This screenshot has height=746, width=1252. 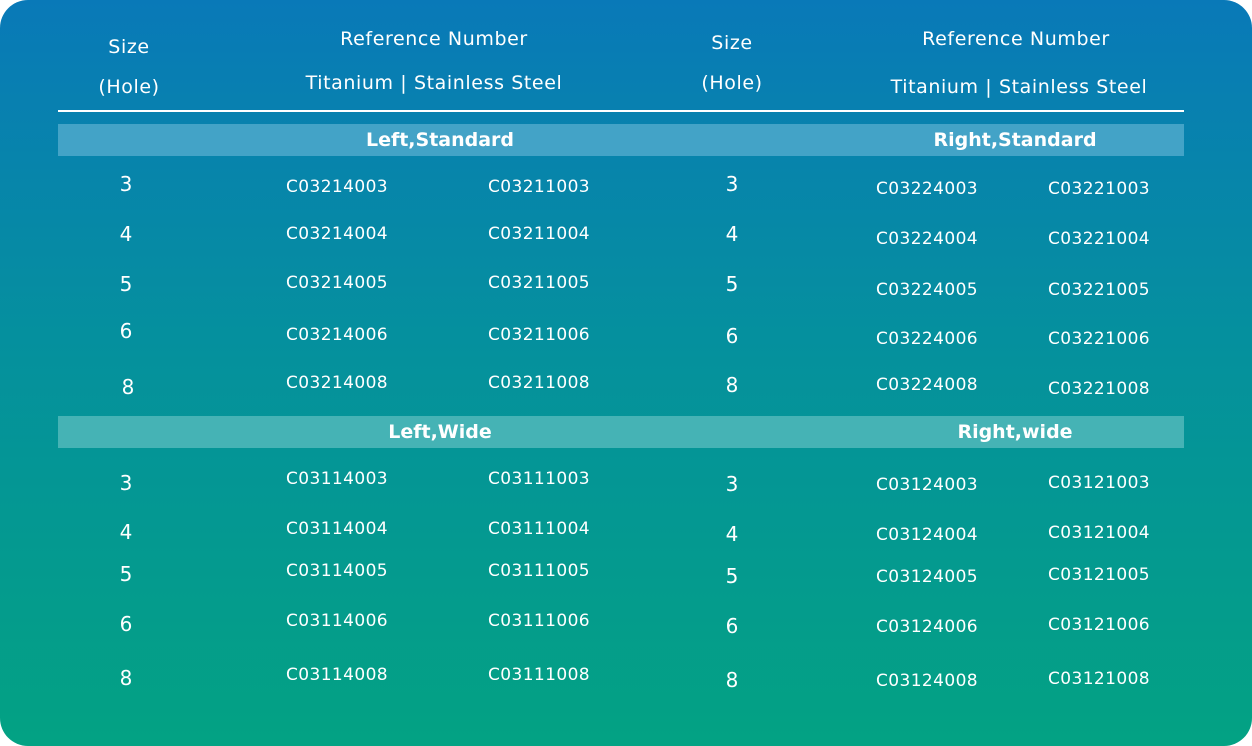 I want to click on titanium-ref-cell: C03114004, so click(x=337, y=529).